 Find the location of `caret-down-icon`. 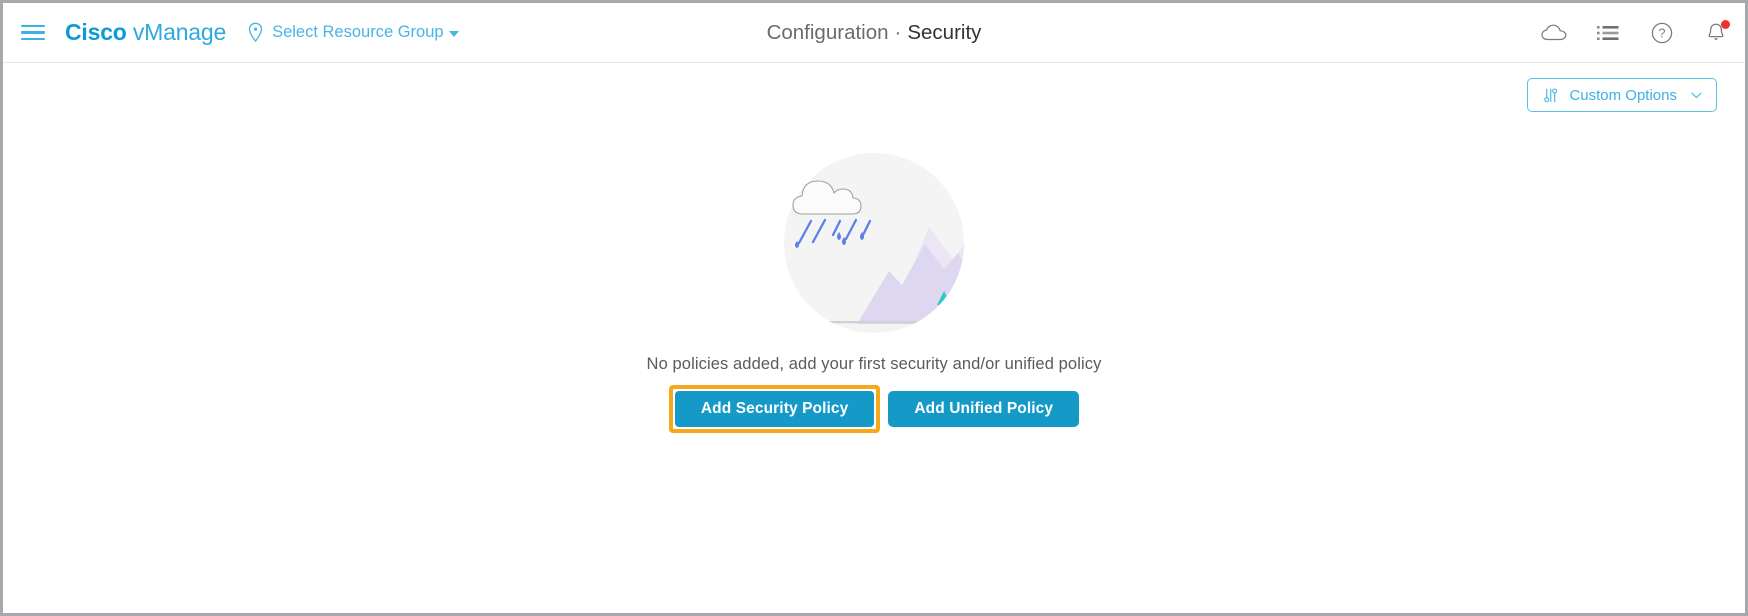

caret-down-icon is located at coordinates (453, 33).